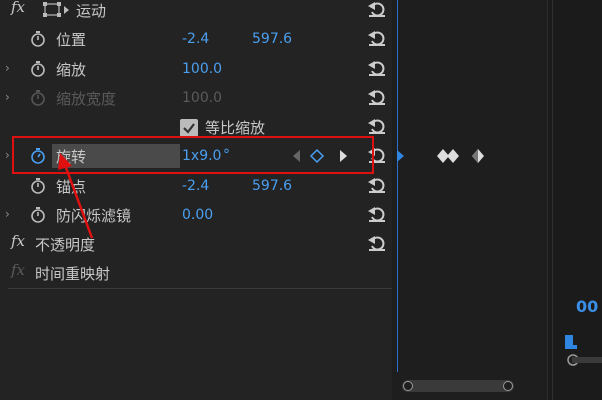  What do you see at coordinates (235, 128) in the screenshot?
I see `uniform-scale-label: 等比缩放` at bounding box center [235, 128].